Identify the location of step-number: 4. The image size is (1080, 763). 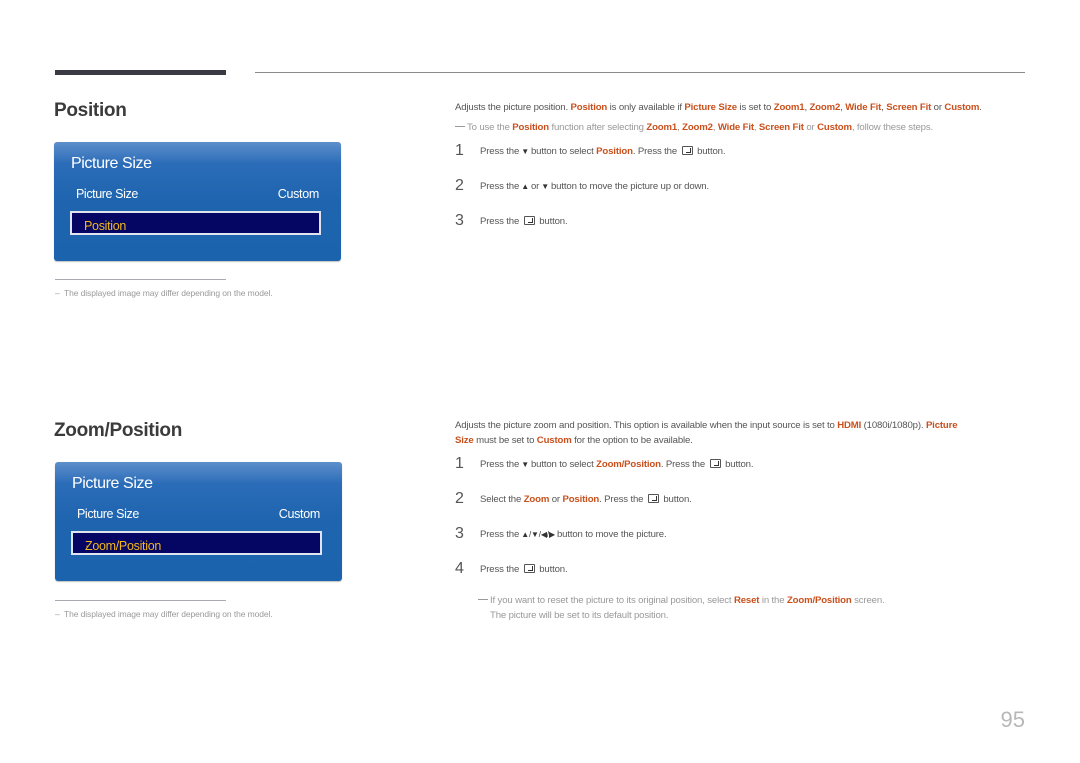
(459, 568).